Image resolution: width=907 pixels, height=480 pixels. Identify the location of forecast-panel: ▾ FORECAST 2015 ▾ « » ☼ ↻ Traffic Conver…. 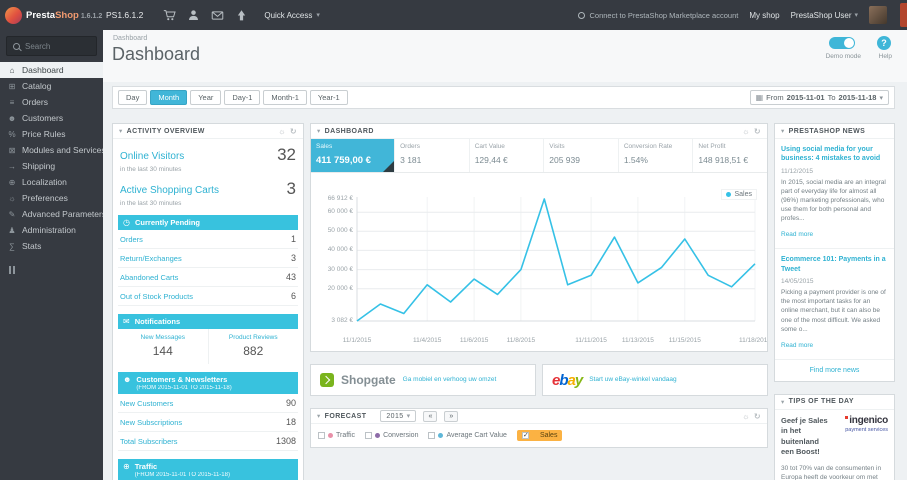
(539, 428).